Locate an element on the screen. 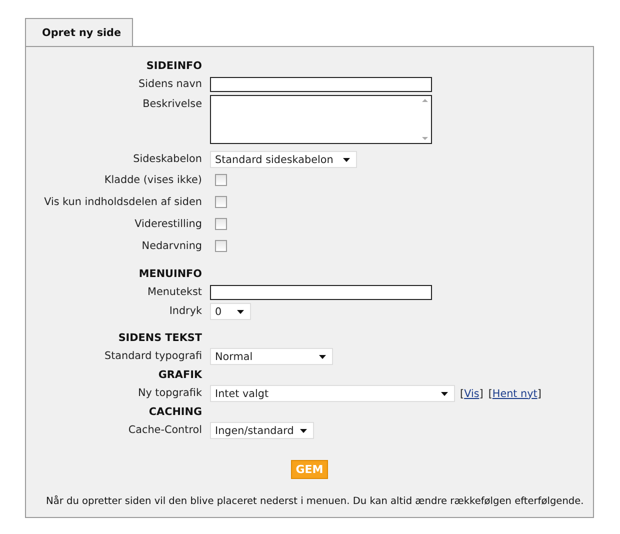  tab: Opret ny side is located at coordinates (79, 32).